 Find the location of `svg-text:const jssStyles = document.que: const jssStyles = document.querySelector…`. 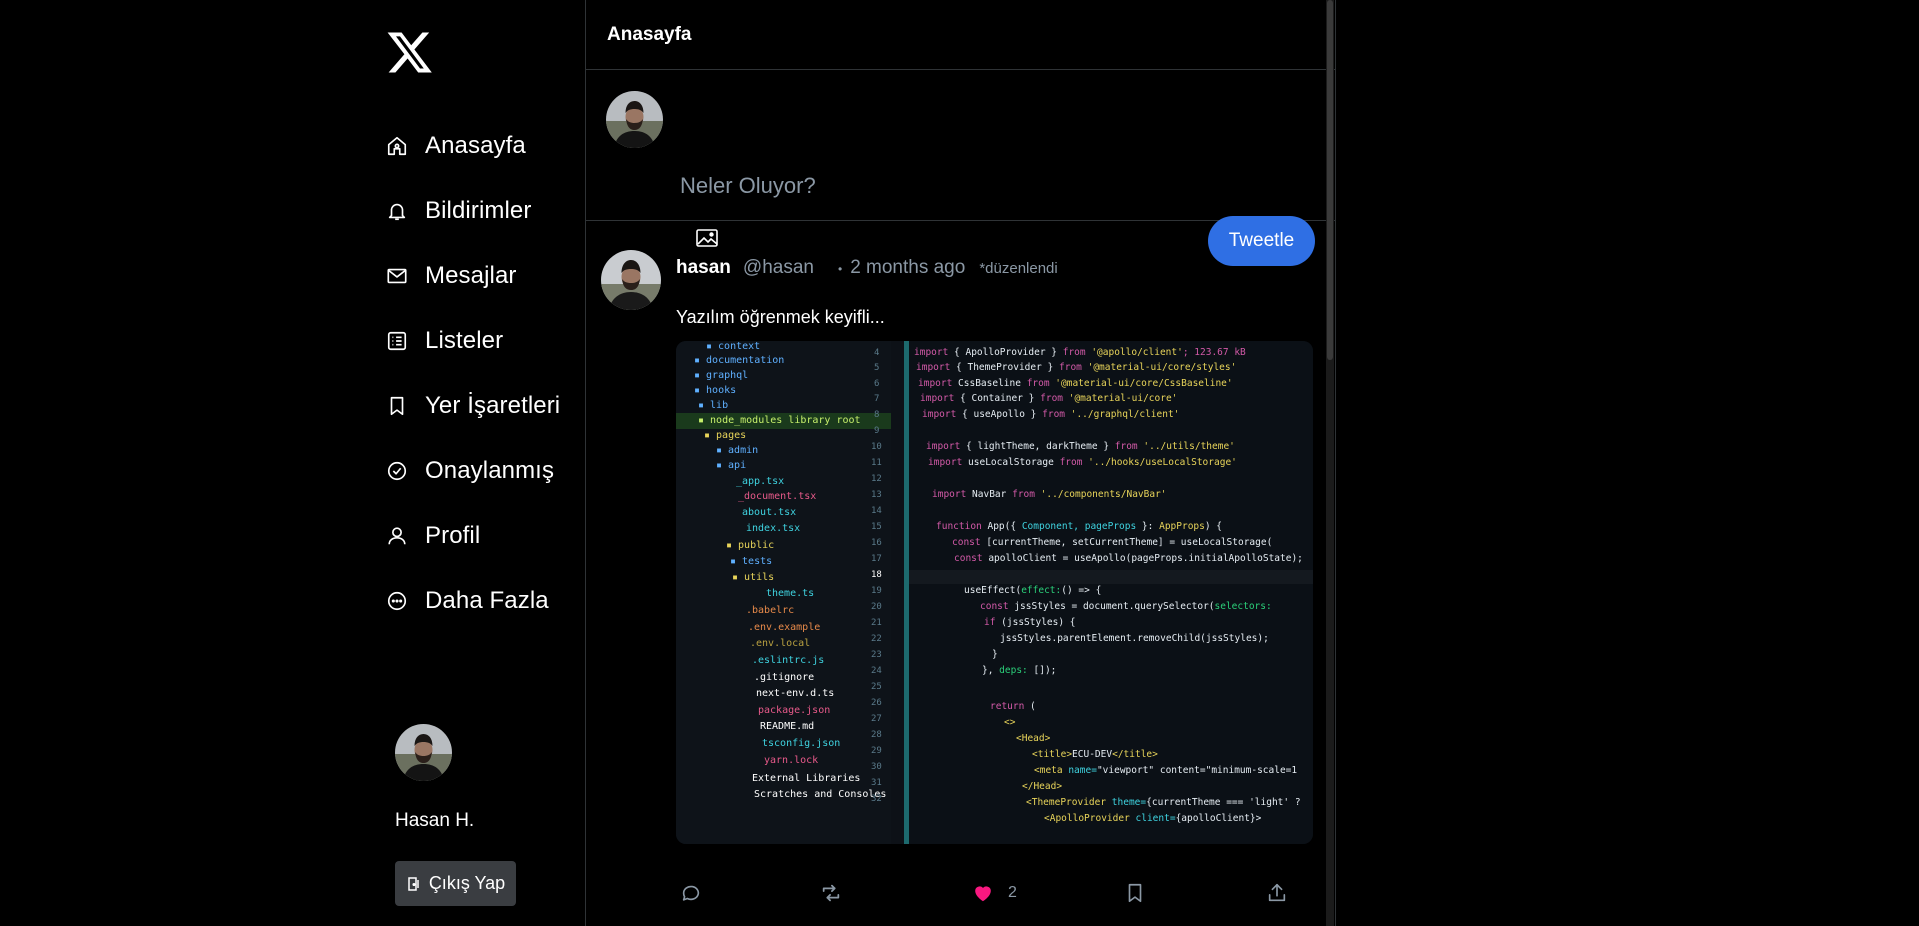

svg-text:const jssStyles = document.que: const jssStyles = document.querySelector… is located at coordinates (1126, 606).